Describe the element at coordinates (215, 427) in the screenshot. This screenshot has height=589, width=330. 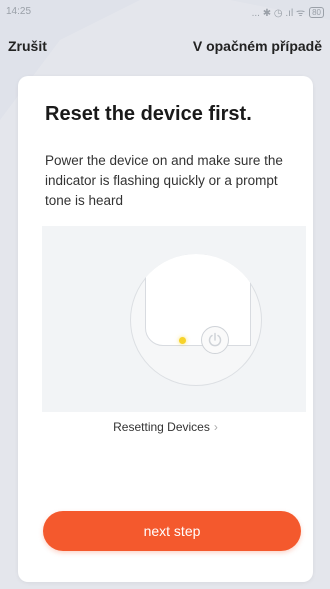
I see `chevron-right-icon: ›` at that location.